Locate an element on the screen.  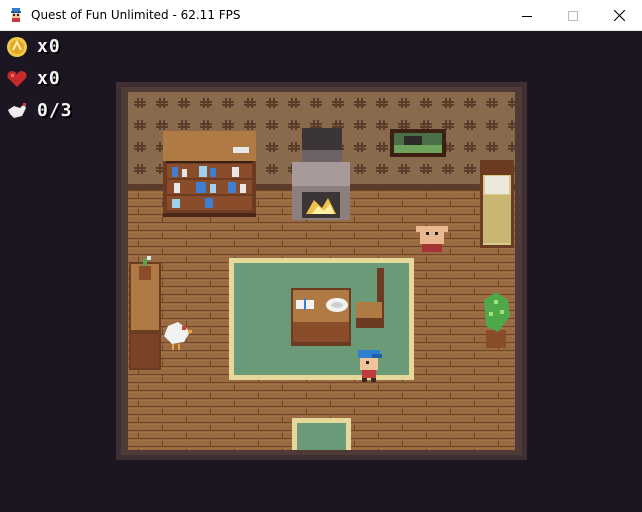
chicken-count: 0/3 is located at coordinates (55, 110).